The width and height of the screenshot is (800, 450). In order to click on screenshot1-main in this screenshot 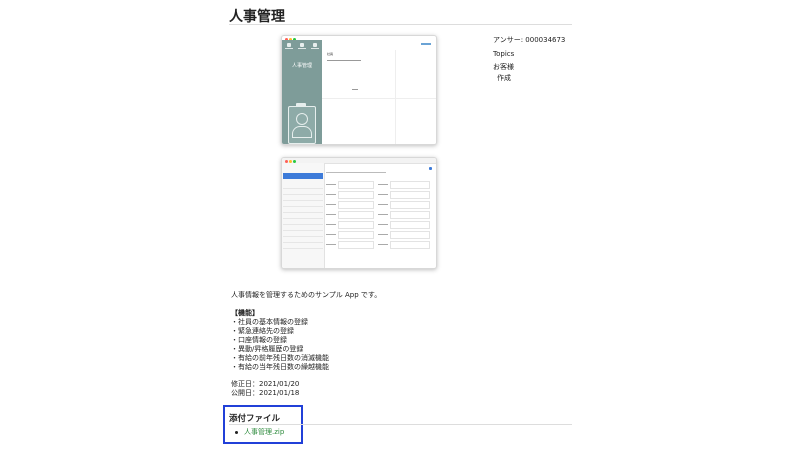, I will do `click(379, 92)`.